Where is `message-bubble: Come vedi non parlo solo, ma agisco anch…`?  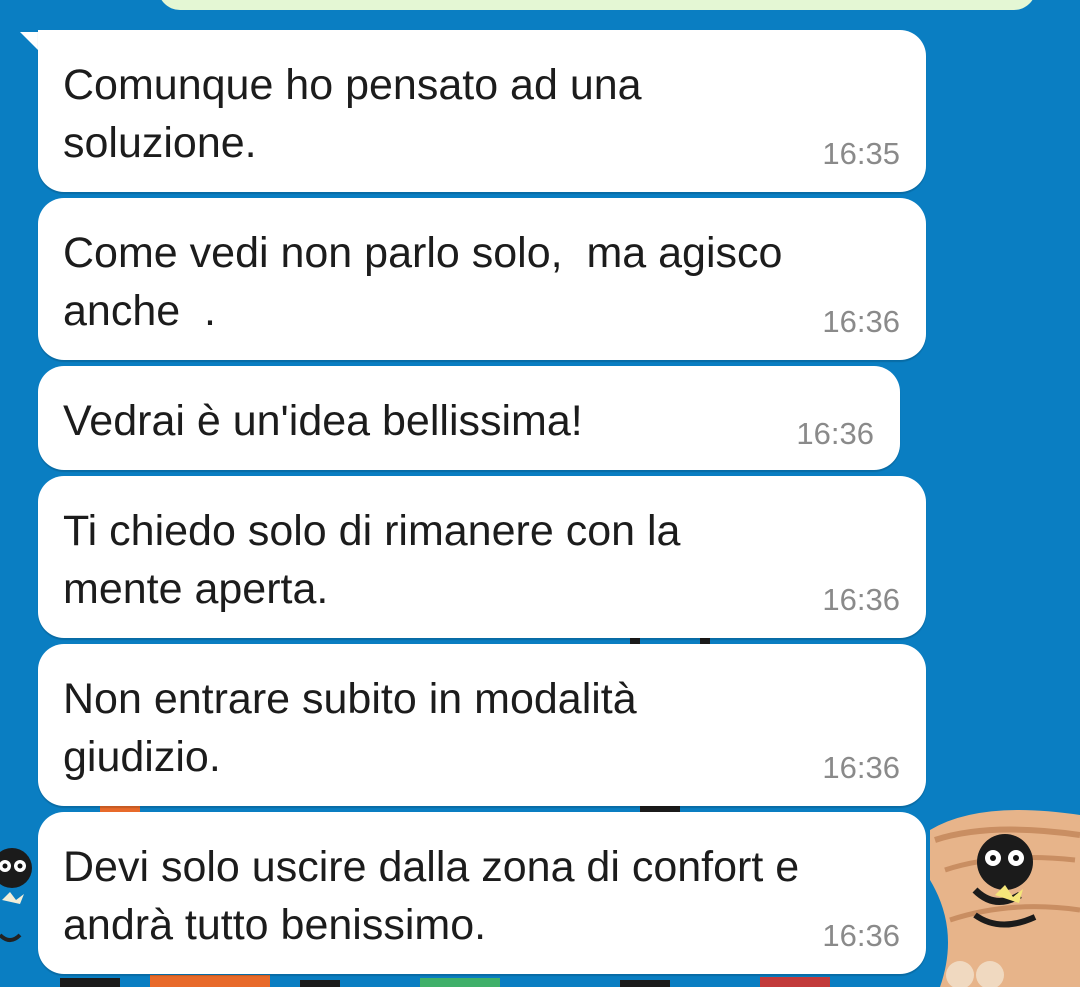
message-bubble: Come vedi non parlo solo, ma agisco anch… is located at coordinates (482, 279).